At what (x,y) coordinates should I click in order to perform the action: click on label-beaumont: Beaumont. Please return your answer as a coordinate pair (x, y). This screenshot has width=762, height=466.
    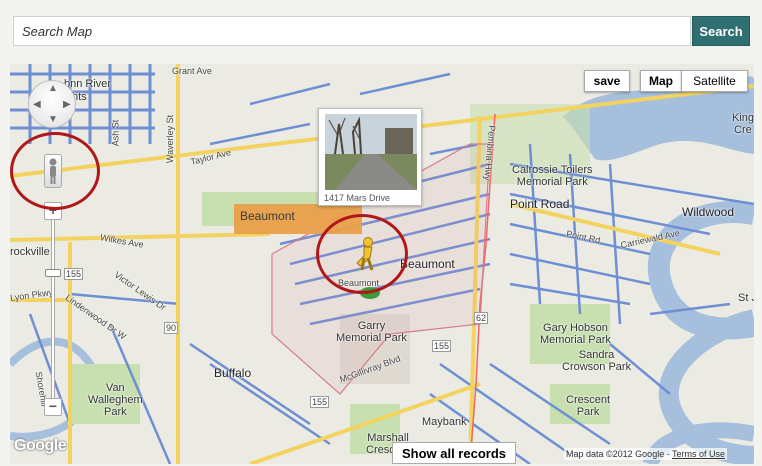
    Looking at the image, I should click on (427, 264).